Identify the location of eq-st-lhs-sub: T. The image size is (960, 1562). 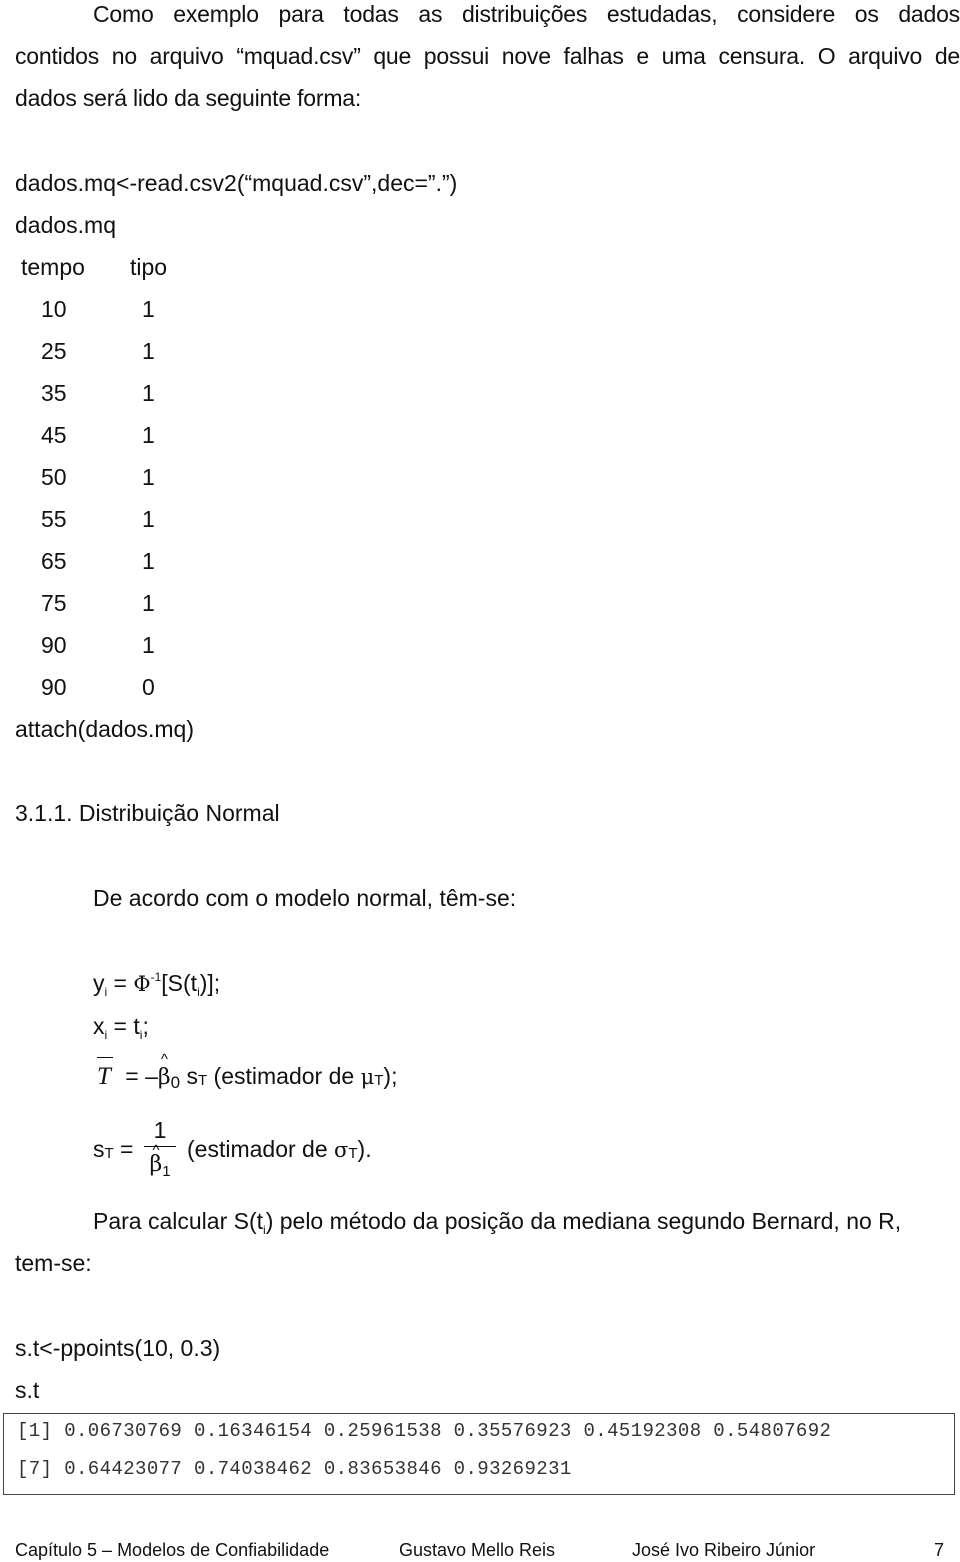
(109, 1153).